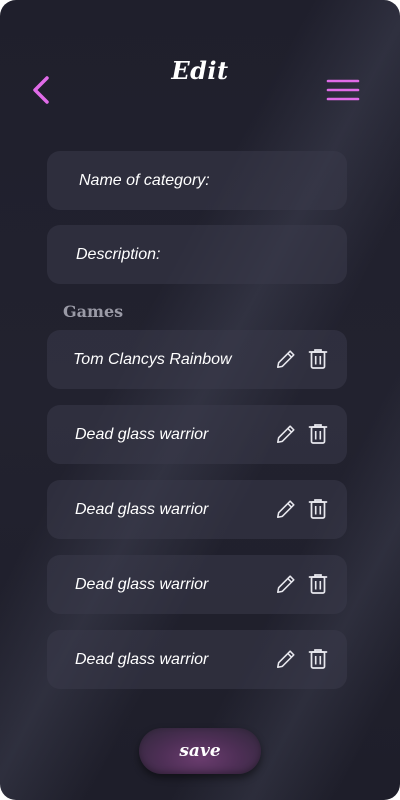  I want to click on category-name-field: Name of category:, so click(197, 180).